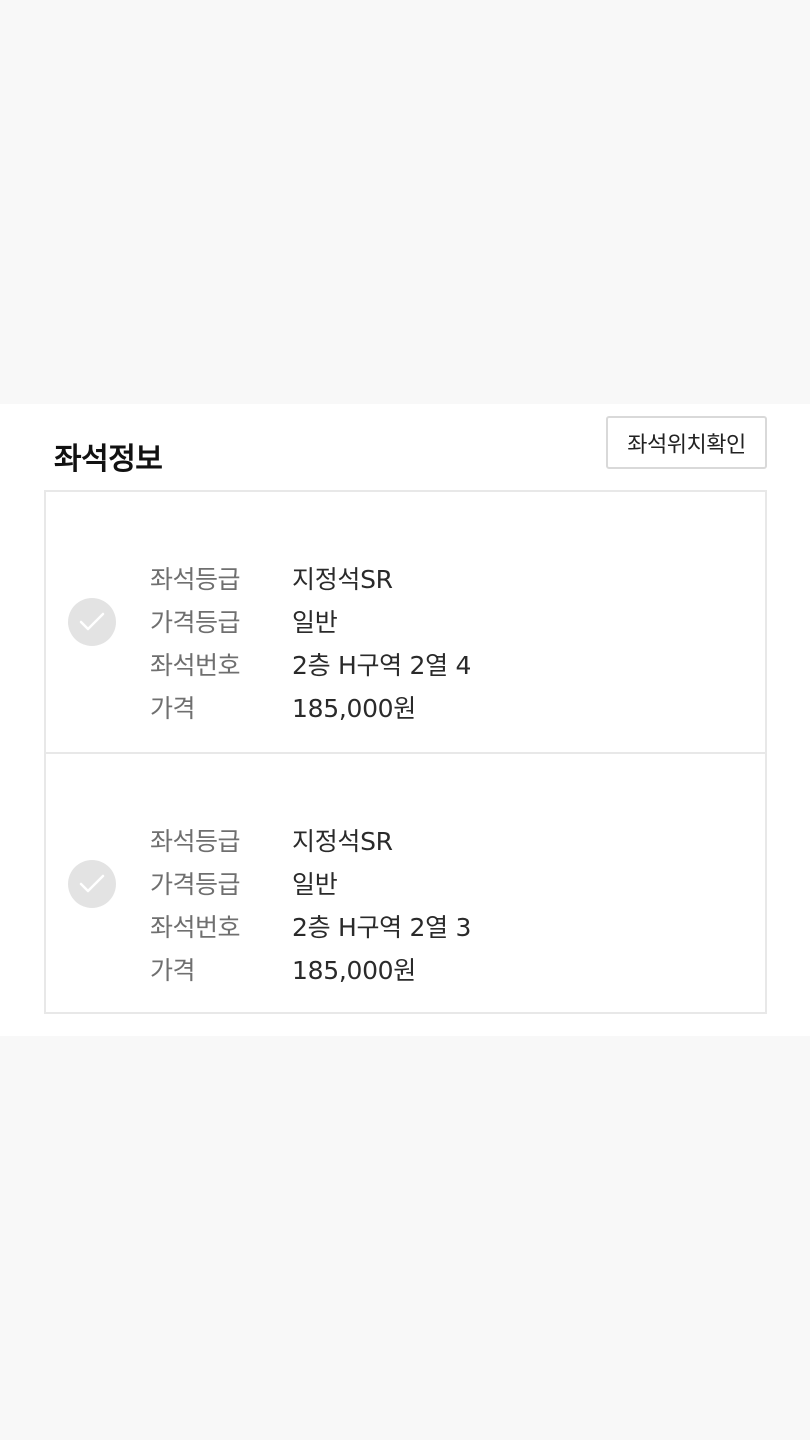  Describe the element at coordinates (382, 665) in the screenshot. I see `seat-number-value: 2층 H구역 2열 4` at that location.